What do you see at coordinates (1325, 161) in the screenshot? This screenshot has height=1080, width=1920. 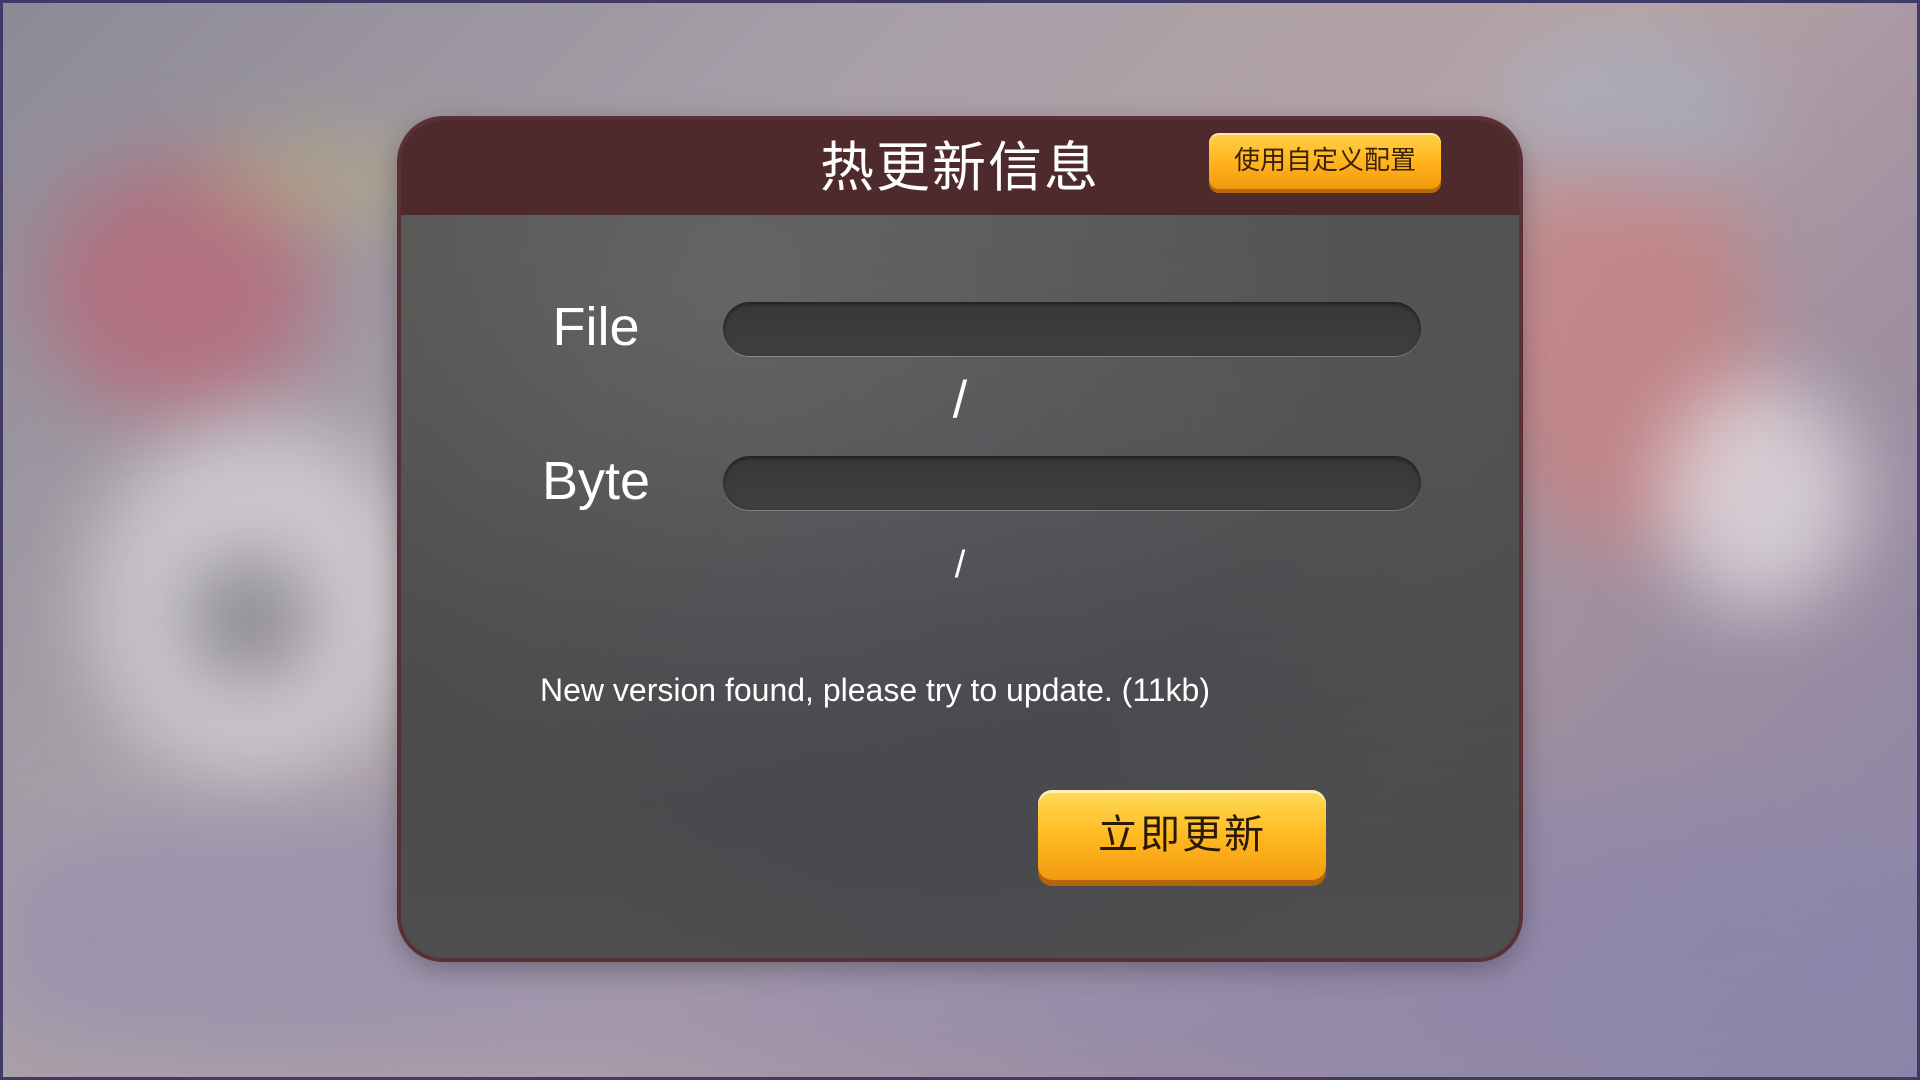 I see `use-custom-config-button: 使用自定义配置` at bounding box center [1325, 161].